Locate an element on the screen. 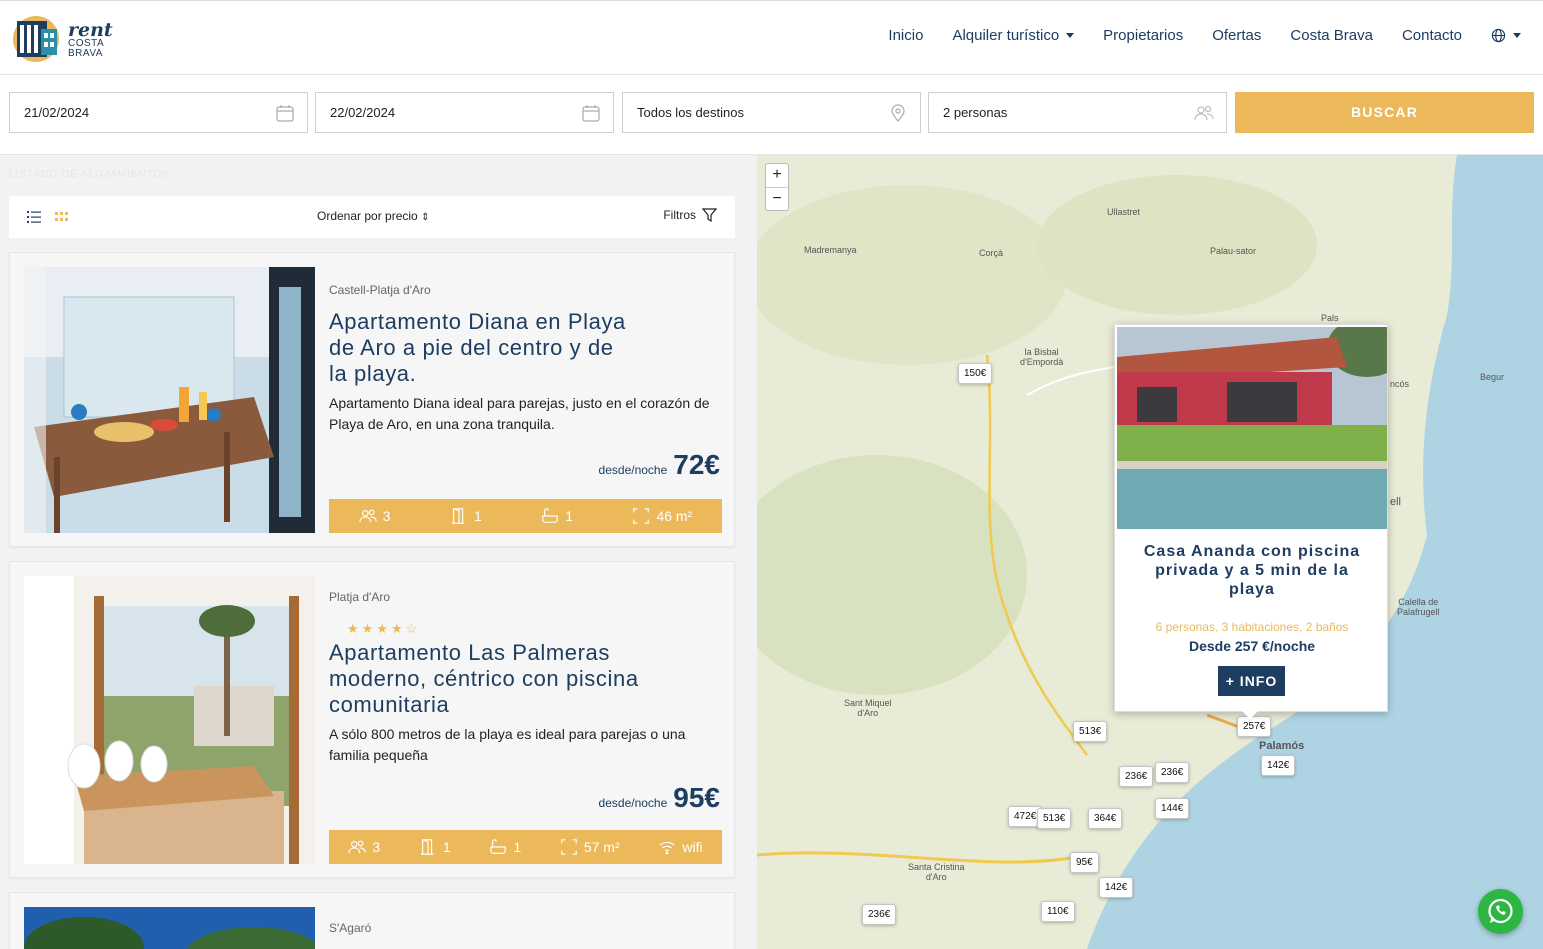 This screenshot has height=949, width=1543. whatsapp-icon is located at coordinates (1500, 911).